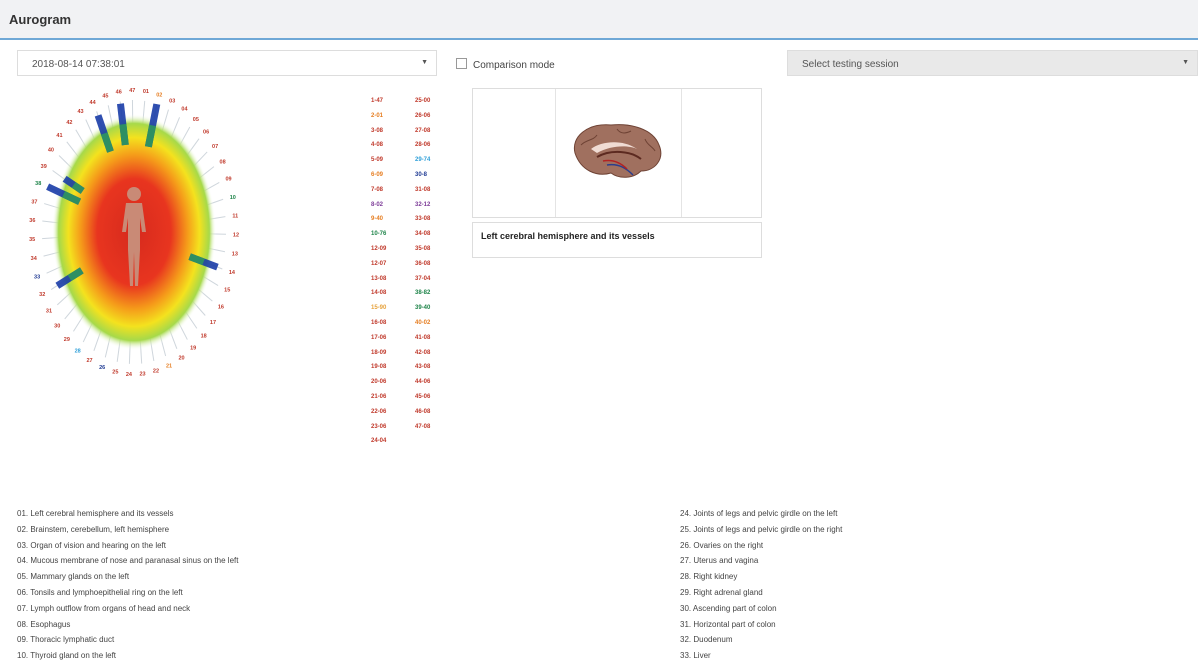 This screenshot has height=664, width=1198. I want to click on ring-label: 35, so click(32, 240).